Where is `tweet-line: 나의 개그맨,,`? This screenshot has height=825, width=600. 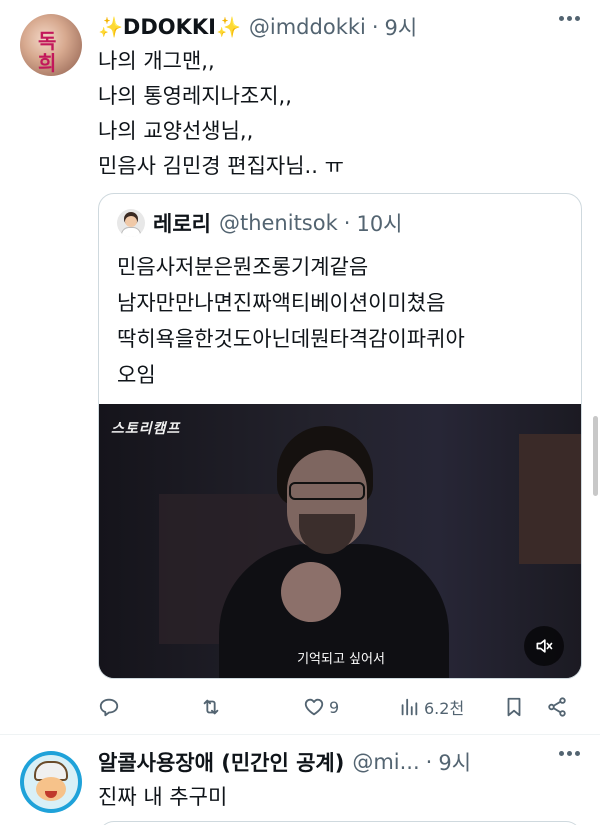
tweet-line: 나의 개그맨,, is located at coordinates (156, 61).